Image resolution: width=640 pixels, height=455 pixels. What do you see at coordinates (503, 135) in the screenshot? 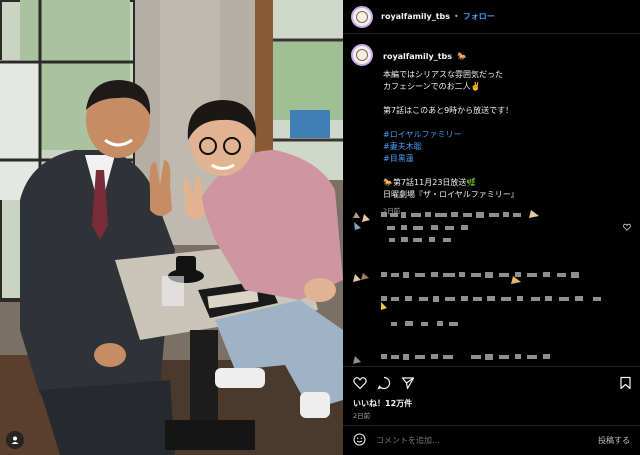
I see `hashtag-royal-family: #ロイヤルファミリー` at bounding box center [503, 135].